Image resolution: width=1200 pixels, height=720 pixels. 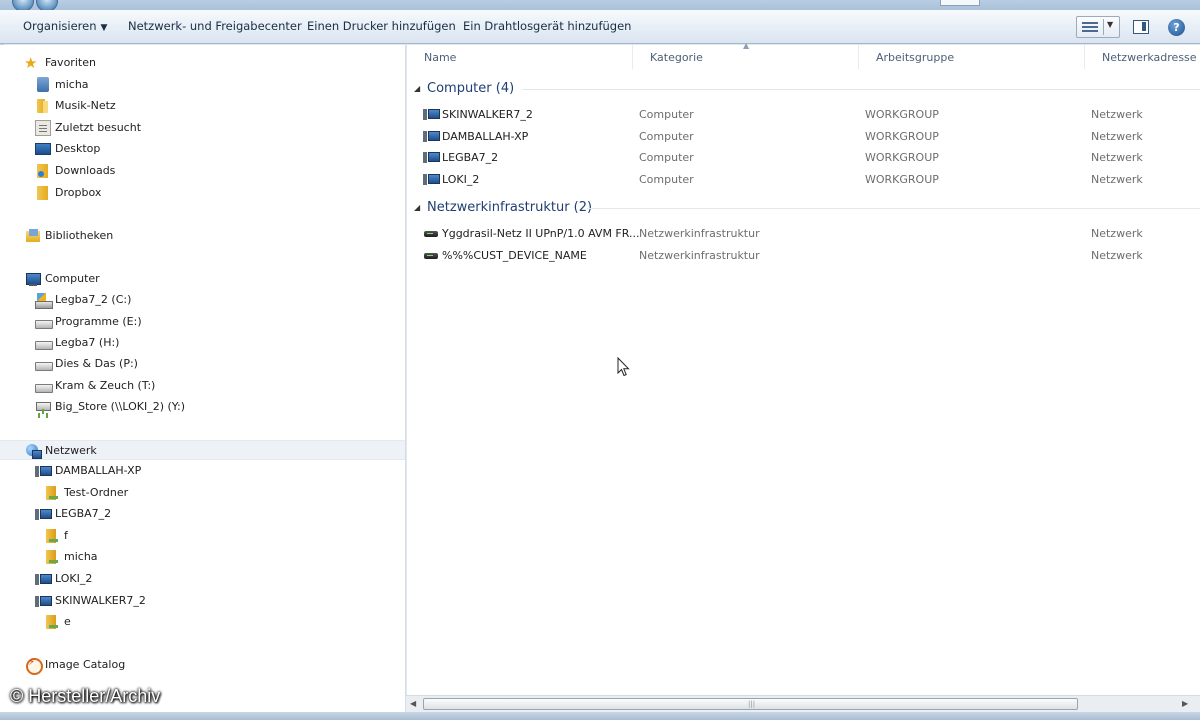 What do you see at coordinates (202, 579) in the screenshot?
I see `nav-network-loki: LOKI_2` at bounding box center [202, 579].